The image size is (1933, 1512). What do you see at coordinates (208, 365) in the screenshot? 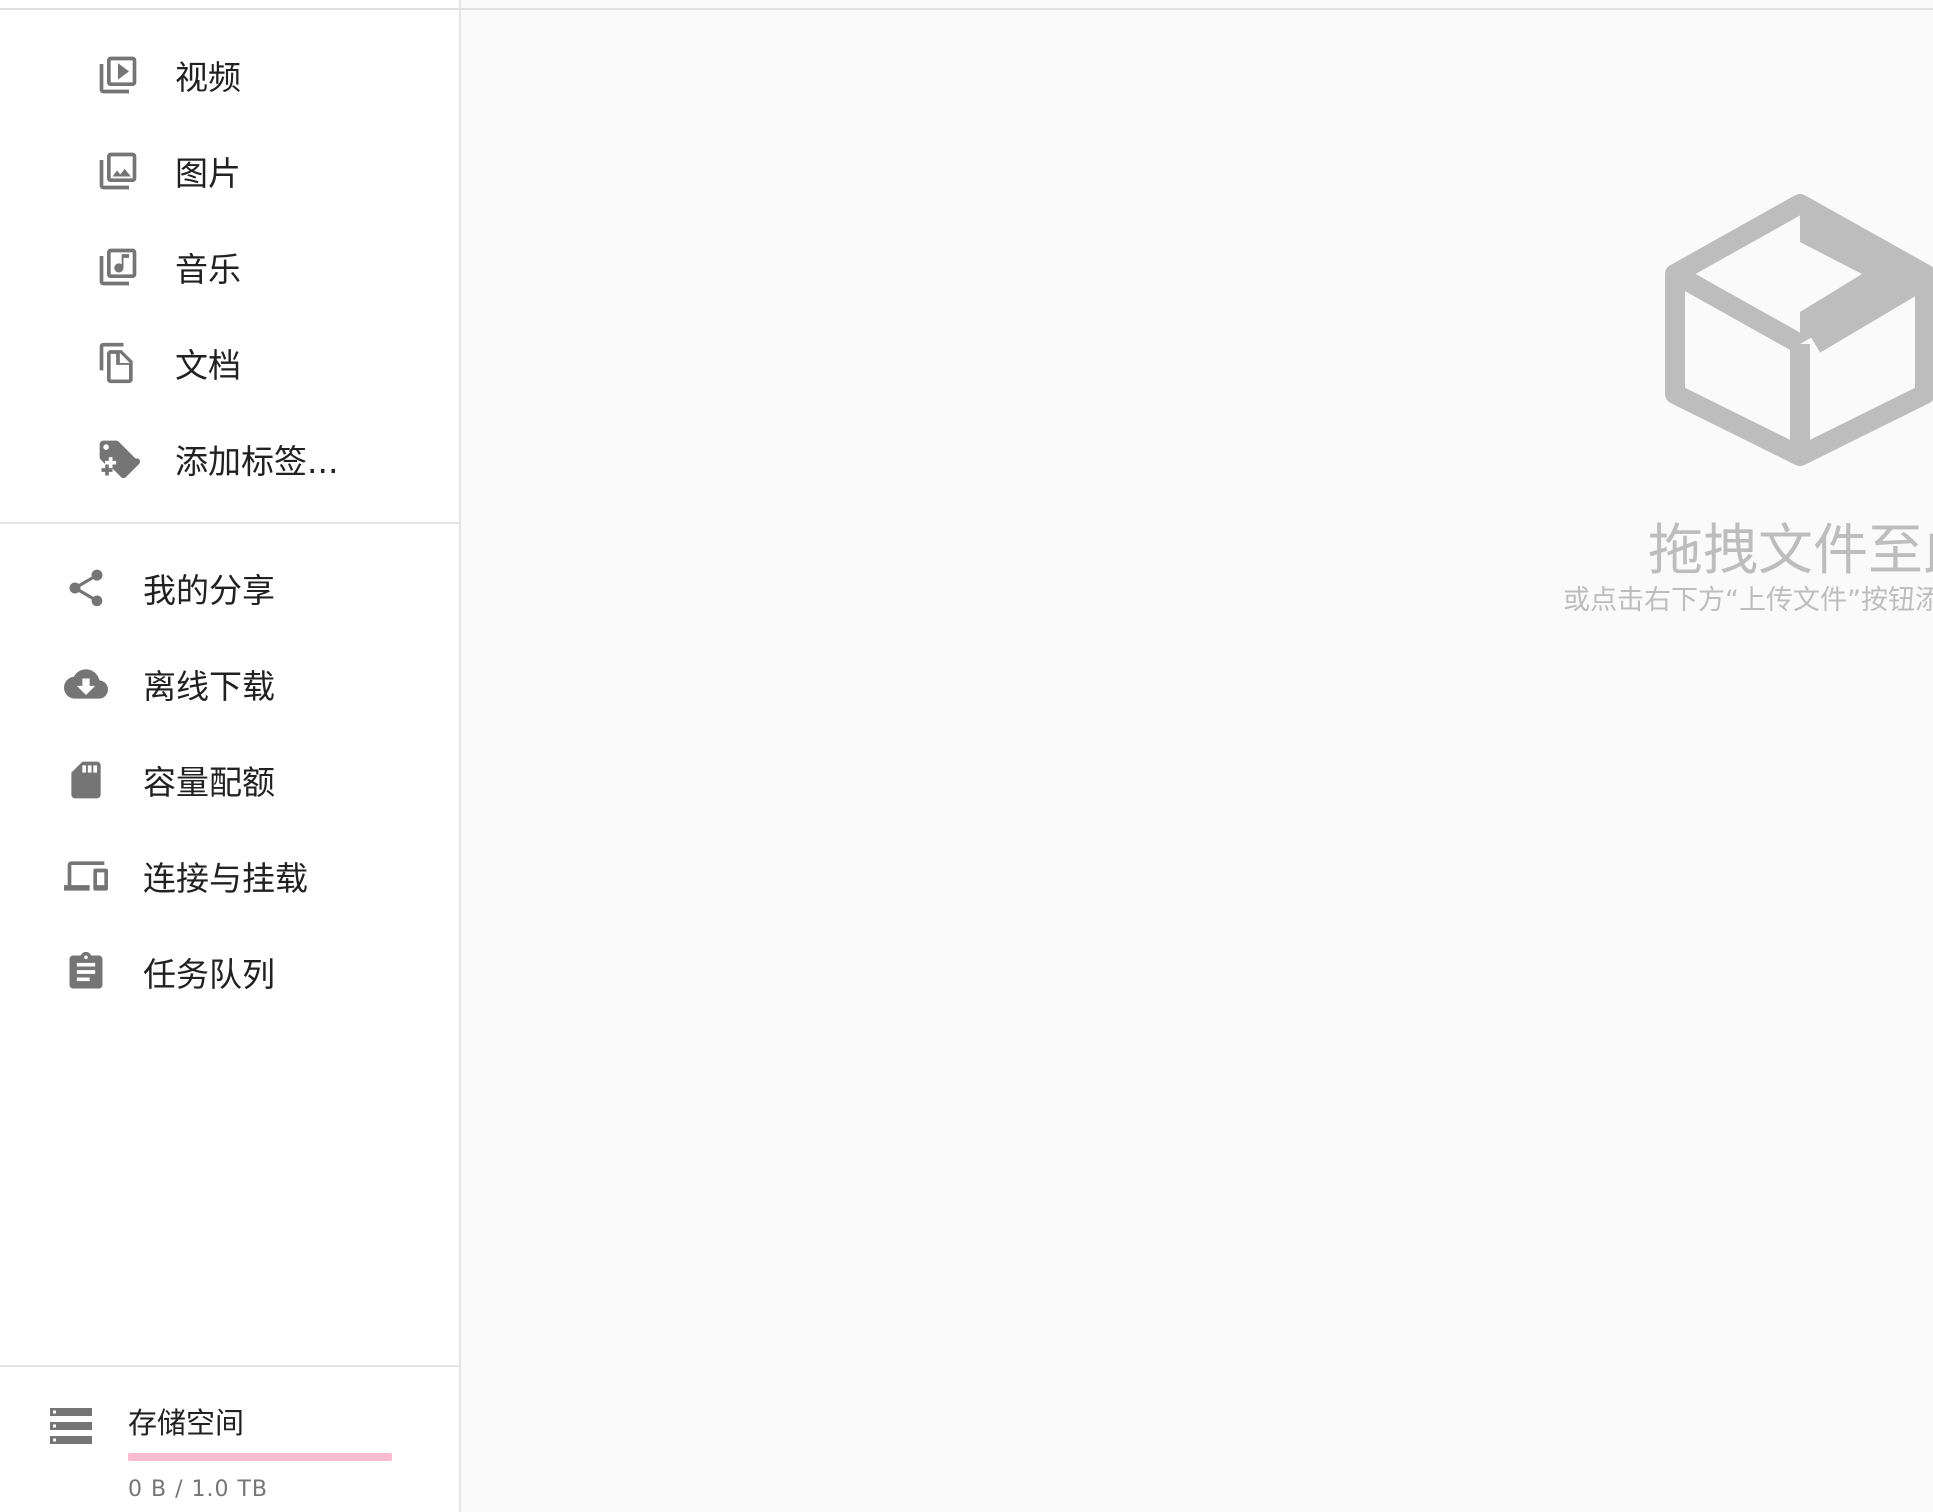
I see `sidebar-item-label: 文档` at bounding box center [208, 365].